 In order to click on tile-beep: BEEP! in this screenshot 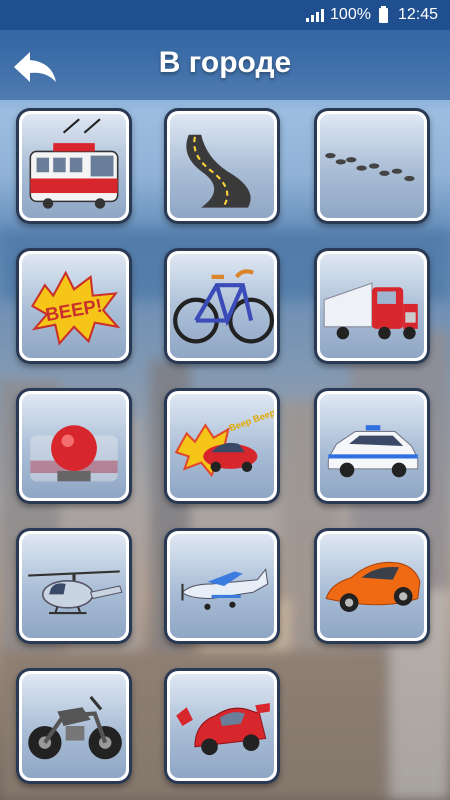, I will do `click(74, 306)`.